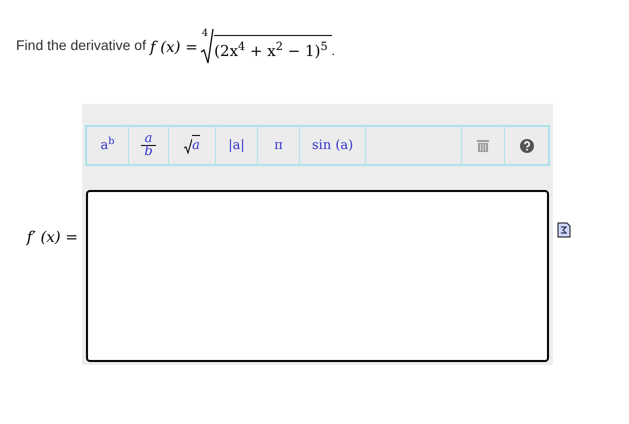  I want to click on radicand-expression: (2x$^{4}$ + x$^{2}$ − 1)$^{5}$, so click(273, 48).